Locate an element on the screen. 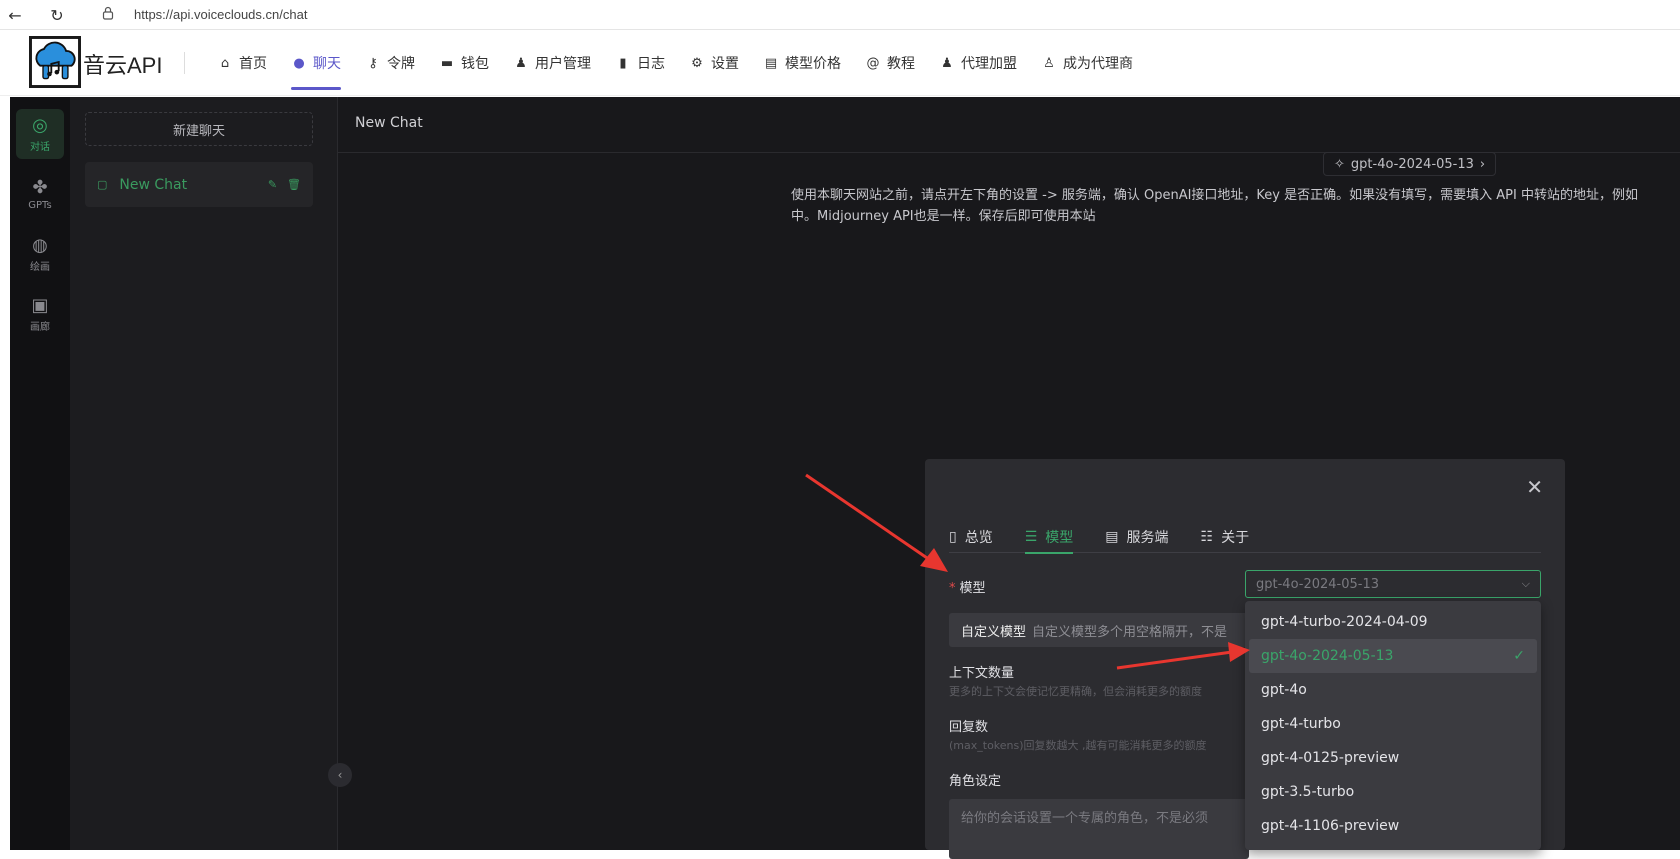 The height and width of the screenshot is (859, 1680). tab-about: ☷ 关于 is located at coordinates (1225, 537).